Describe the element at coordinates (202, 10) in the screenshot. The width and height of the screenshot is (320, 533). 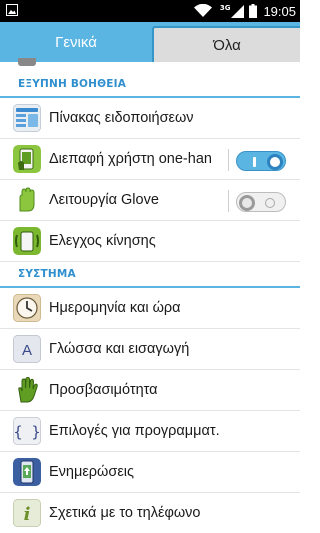
I see `wifi-icon` at that location.